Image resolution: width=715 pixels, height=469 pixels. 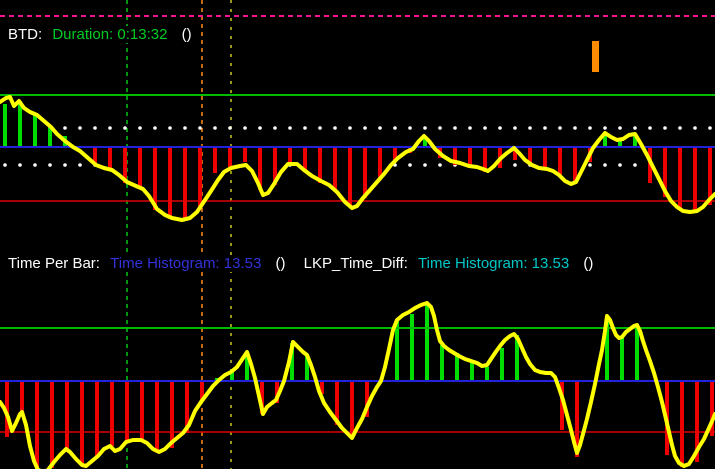 What do you see at coordinates (54, 263) in the screenshot?
I see `indicator-name: Time Per Bar:` at bounding box center [54, 263].